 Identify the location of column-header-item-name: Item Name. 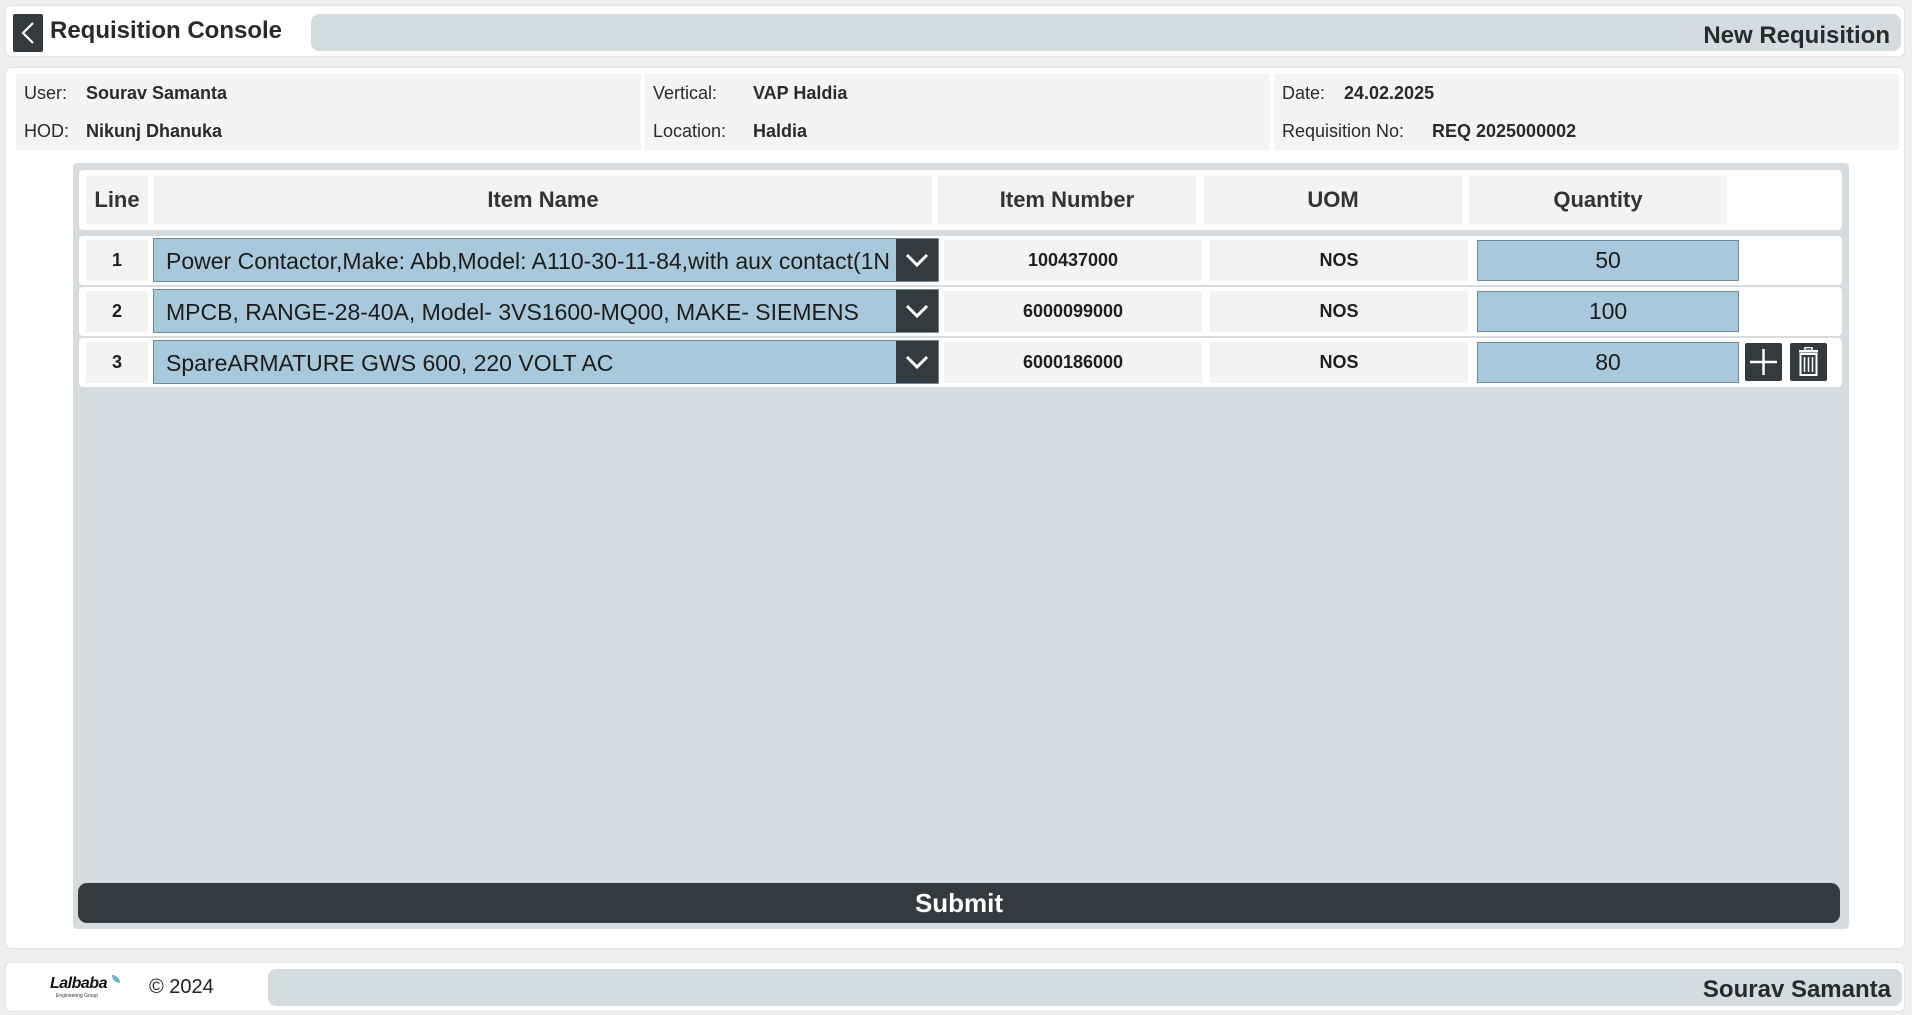
(543, 200).